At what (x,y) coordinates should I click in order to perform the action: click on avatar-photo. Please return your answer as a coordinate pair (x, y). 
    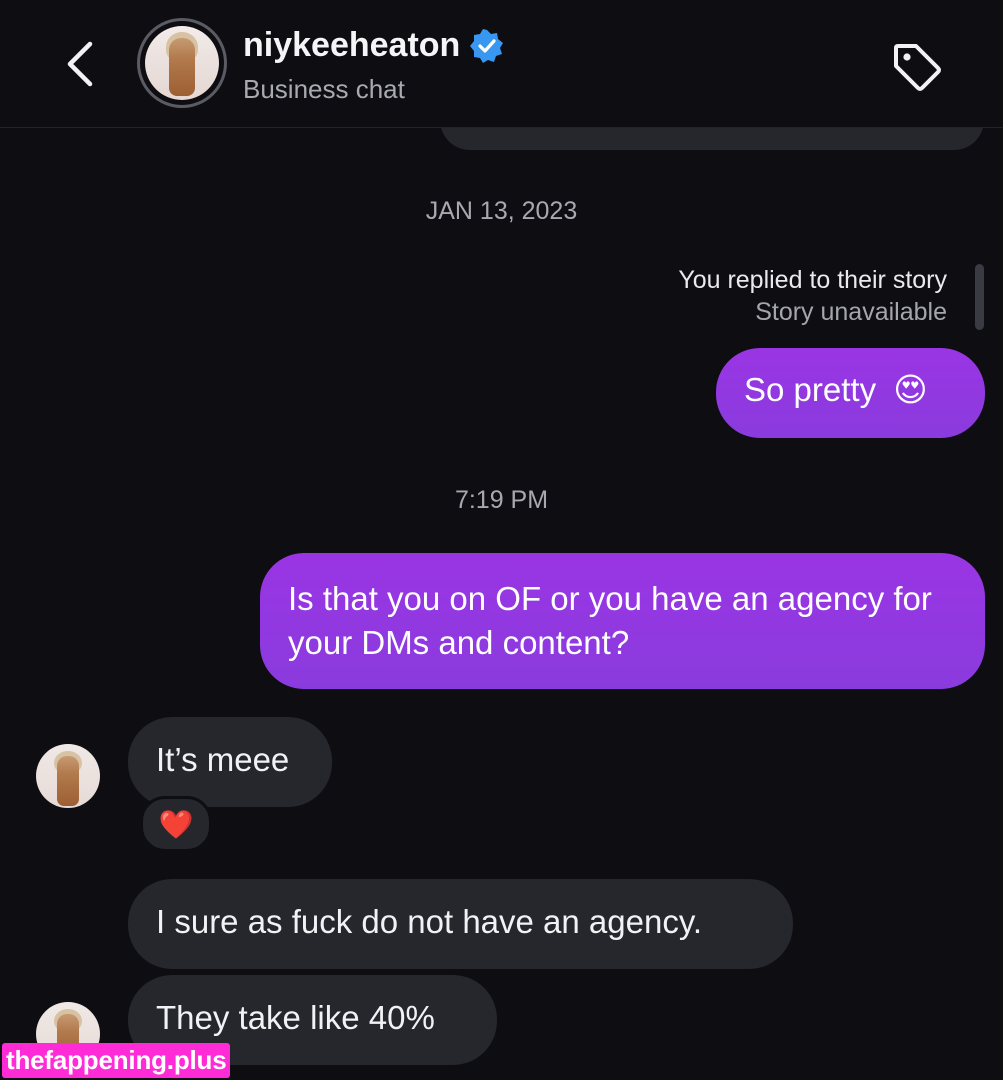
    Looking at the image, I should click on (182, 63).